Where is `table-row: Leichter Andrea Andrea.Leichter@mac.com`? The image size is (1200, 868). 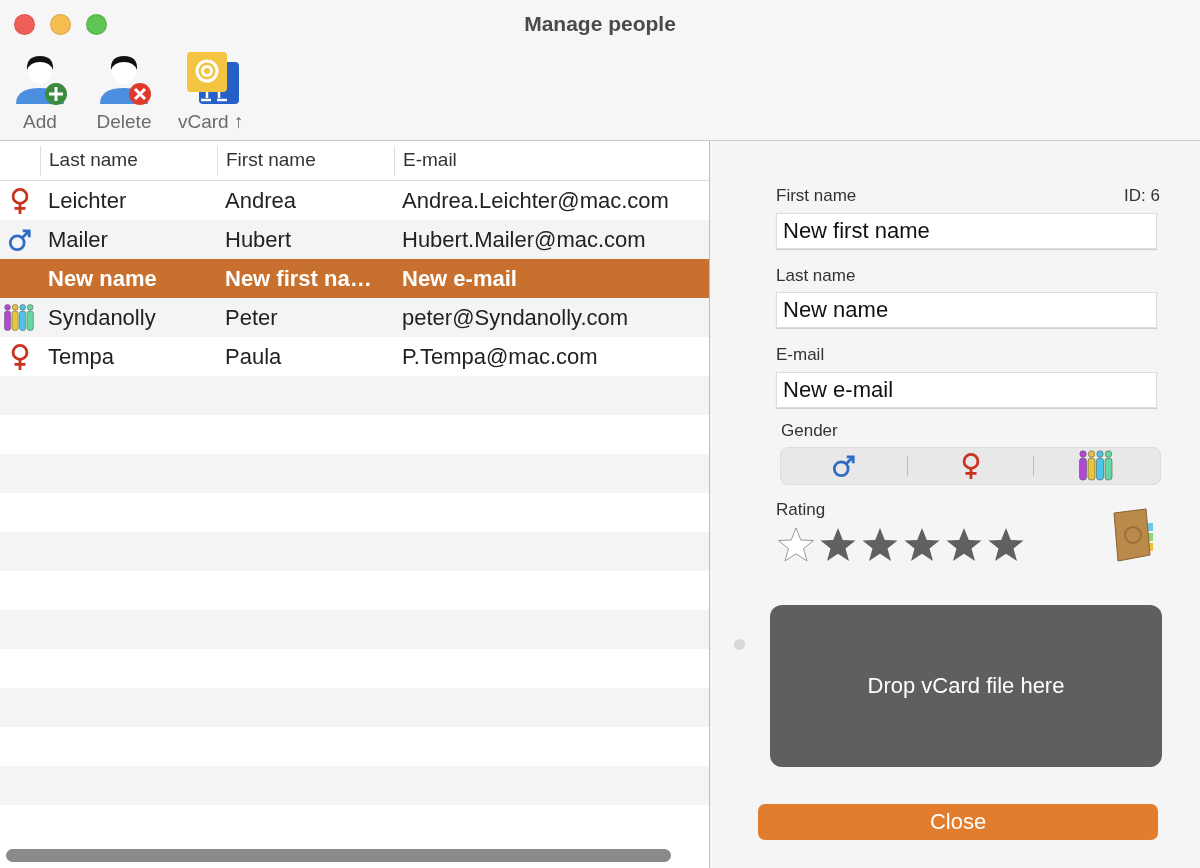 table-row: Leichter Andrea Andrea.Leichter@mac.com is located at coordinates (354, 200).